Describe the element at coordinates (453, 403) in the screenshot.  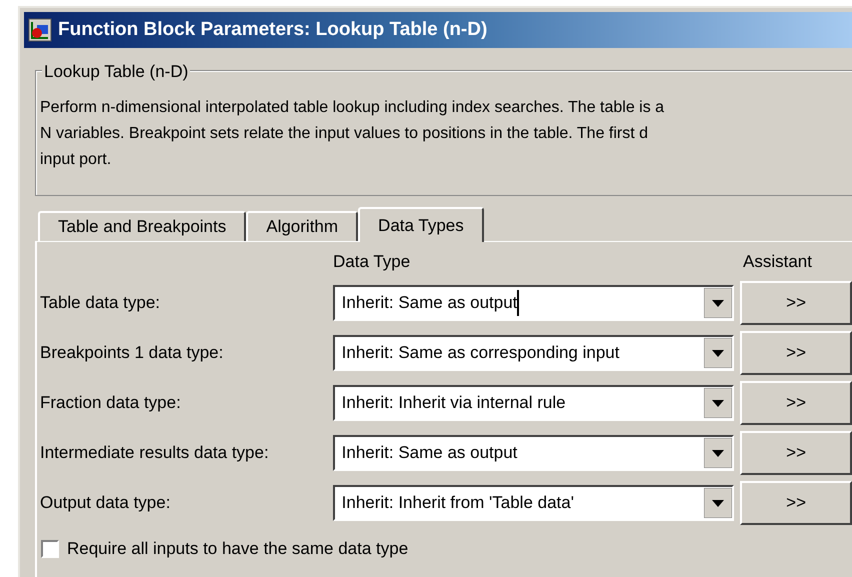
I see `dropdown-value: Inherit: Inherit via internal rule` at that location.